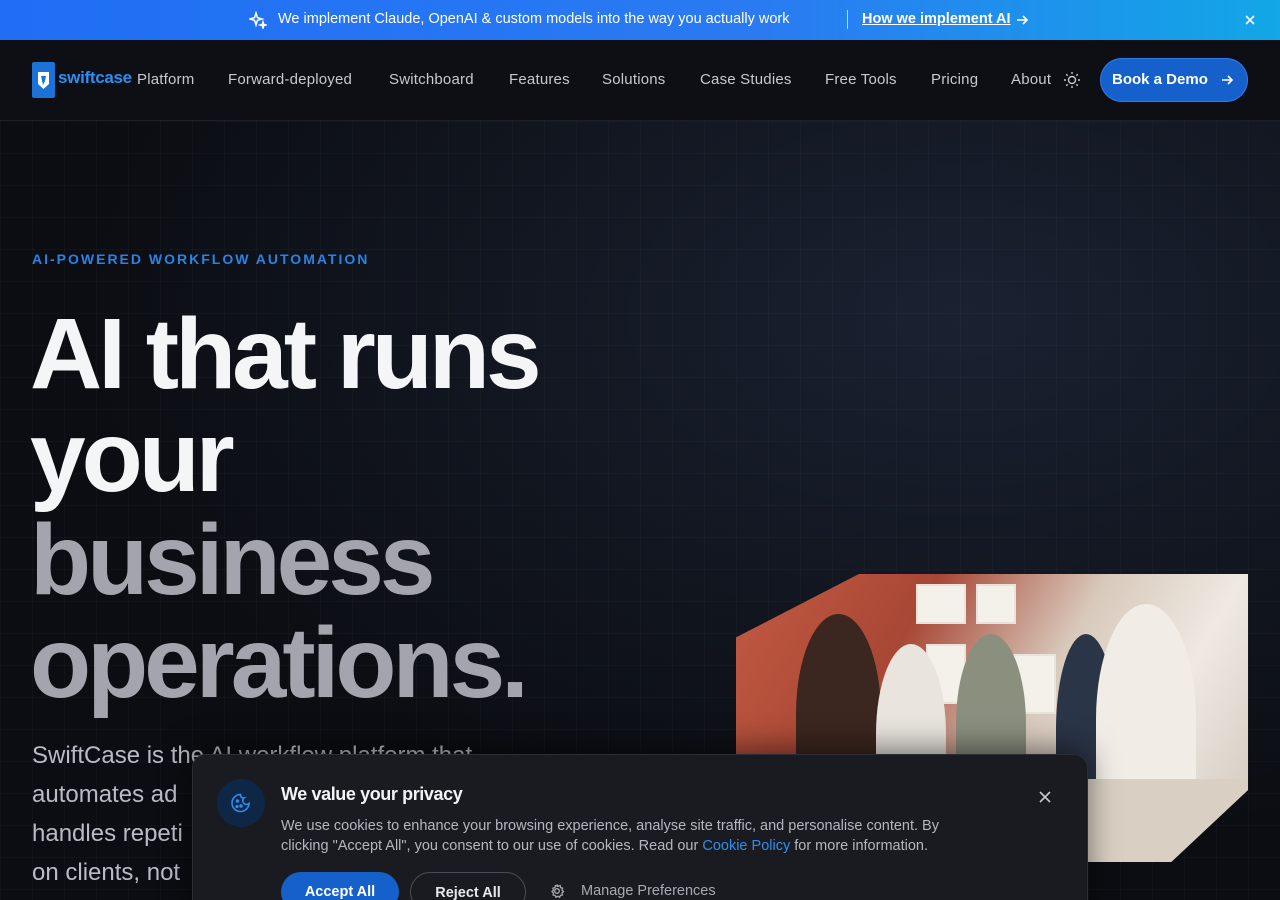 The image size is (1280, 900). I want to click on accept-all-button: Accept All, so click(340, 886).